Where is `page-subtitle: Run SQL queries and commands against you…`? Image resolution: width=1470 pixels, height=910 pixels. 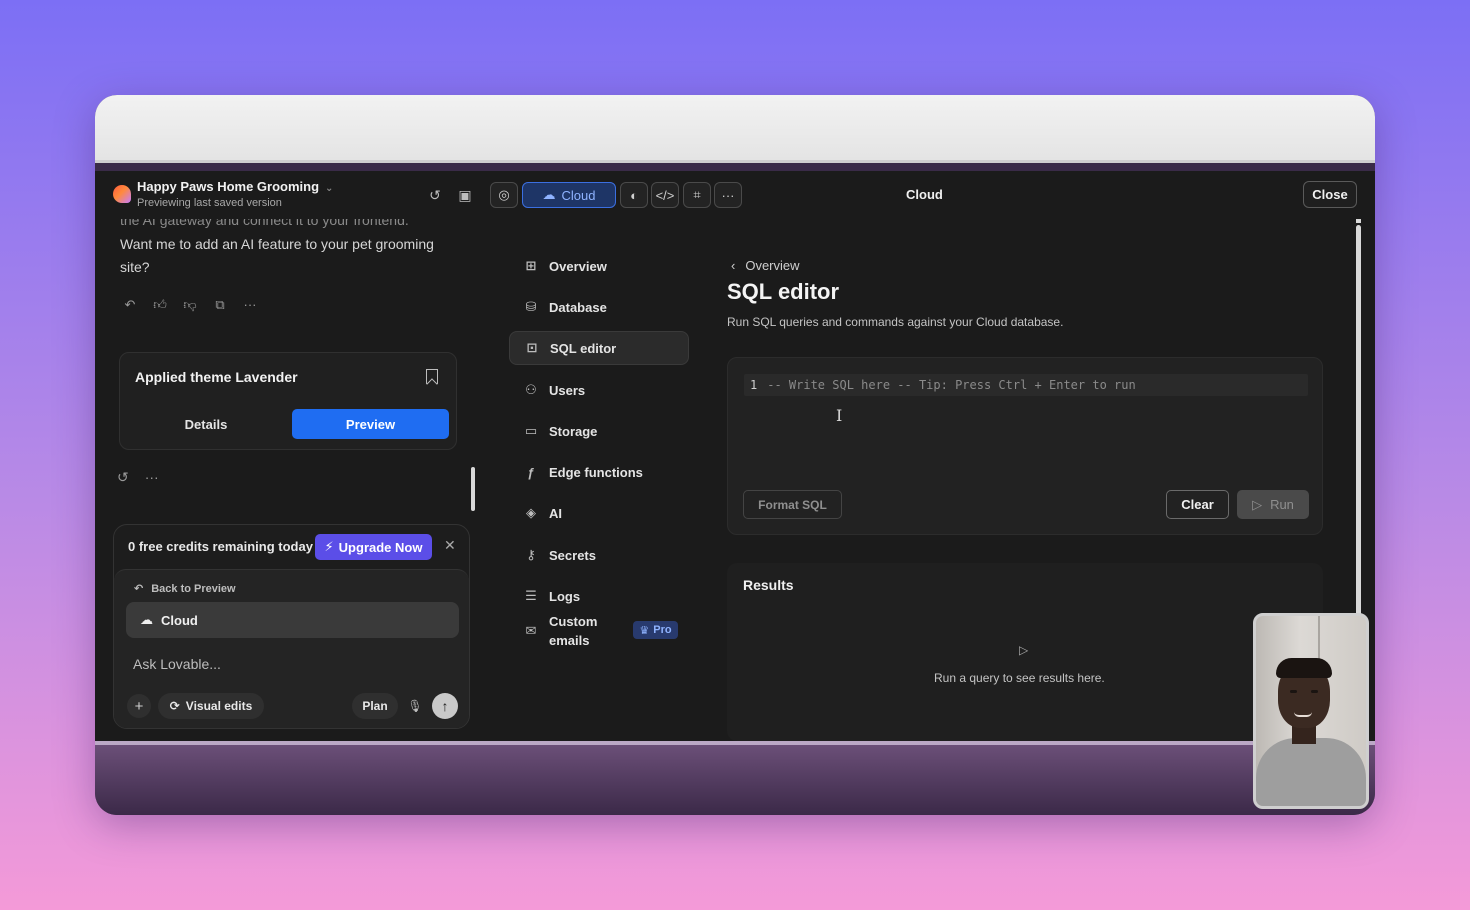
page-subtitle: Run SQL queries and commands against you… is located at coordinates (895, 322).